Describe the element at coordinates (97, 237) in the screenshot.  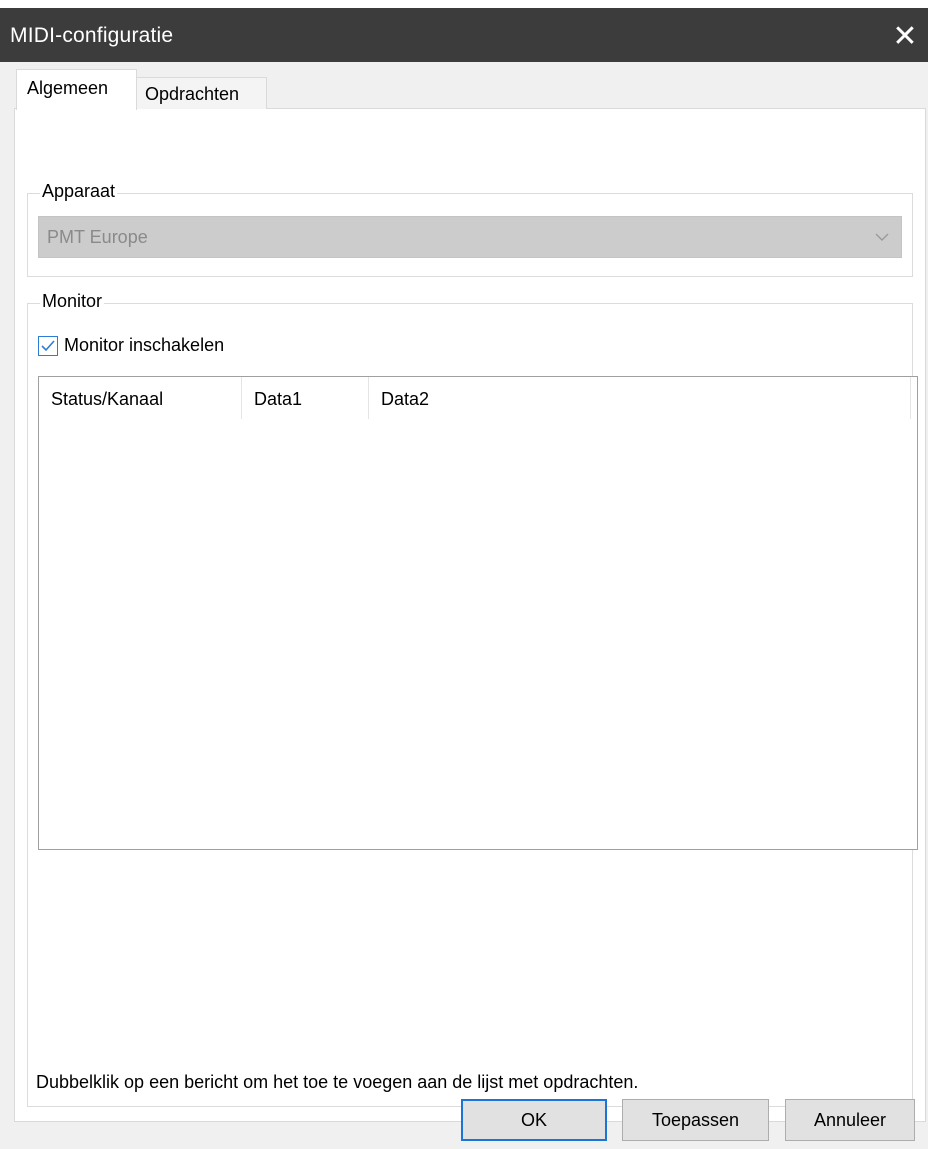
I see `device-dropdown-value: PMT Europe` at that location.